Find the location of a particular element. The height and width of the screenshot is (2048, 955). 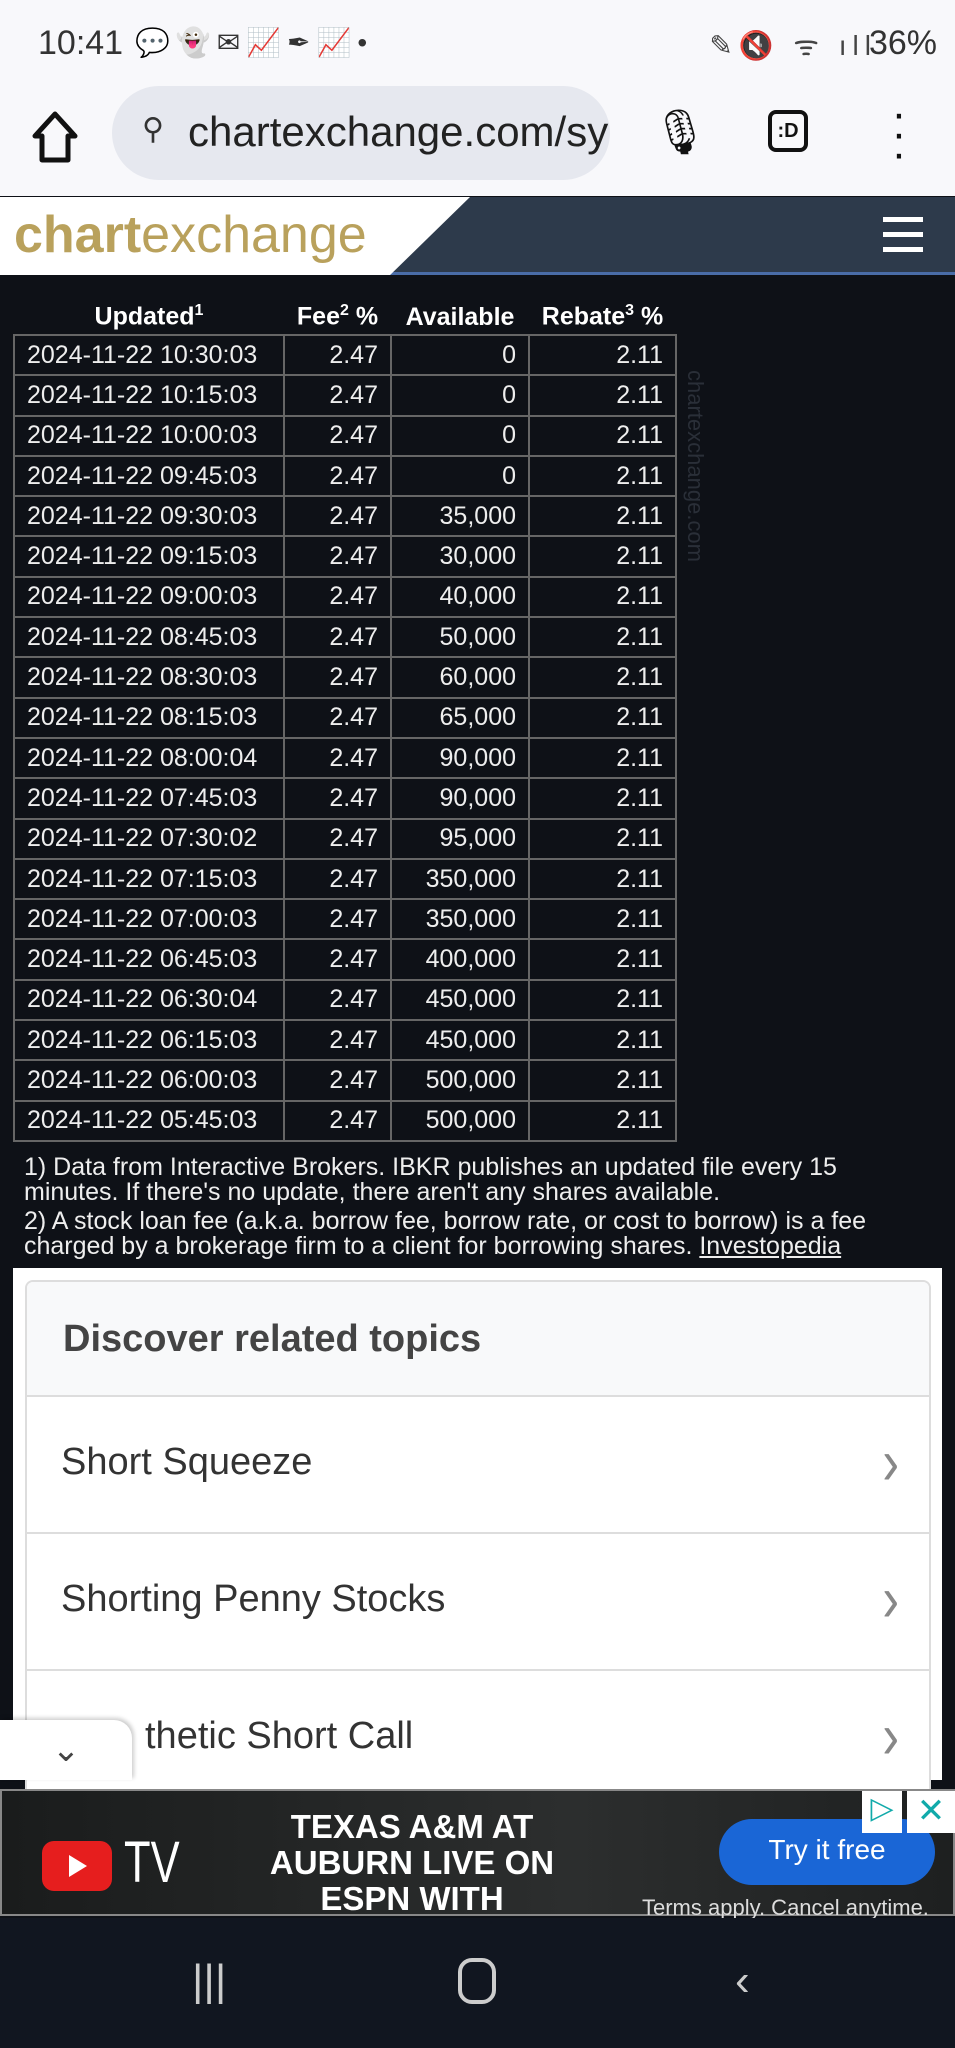

table-cell: 2024-11-22 10:30:03 is located at coordinates (149, 355).